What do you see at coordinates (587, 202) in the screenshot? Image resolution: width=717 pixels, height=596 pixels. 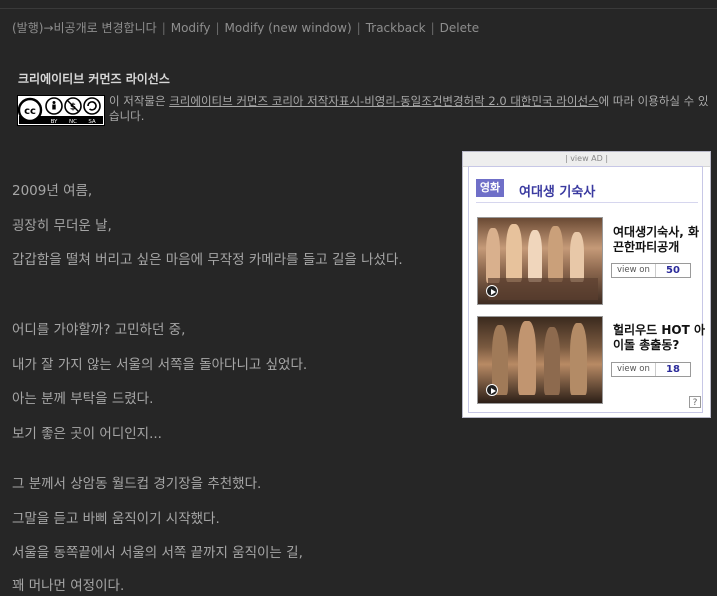 I see `ad-divider` at bounding box center [587, 202].